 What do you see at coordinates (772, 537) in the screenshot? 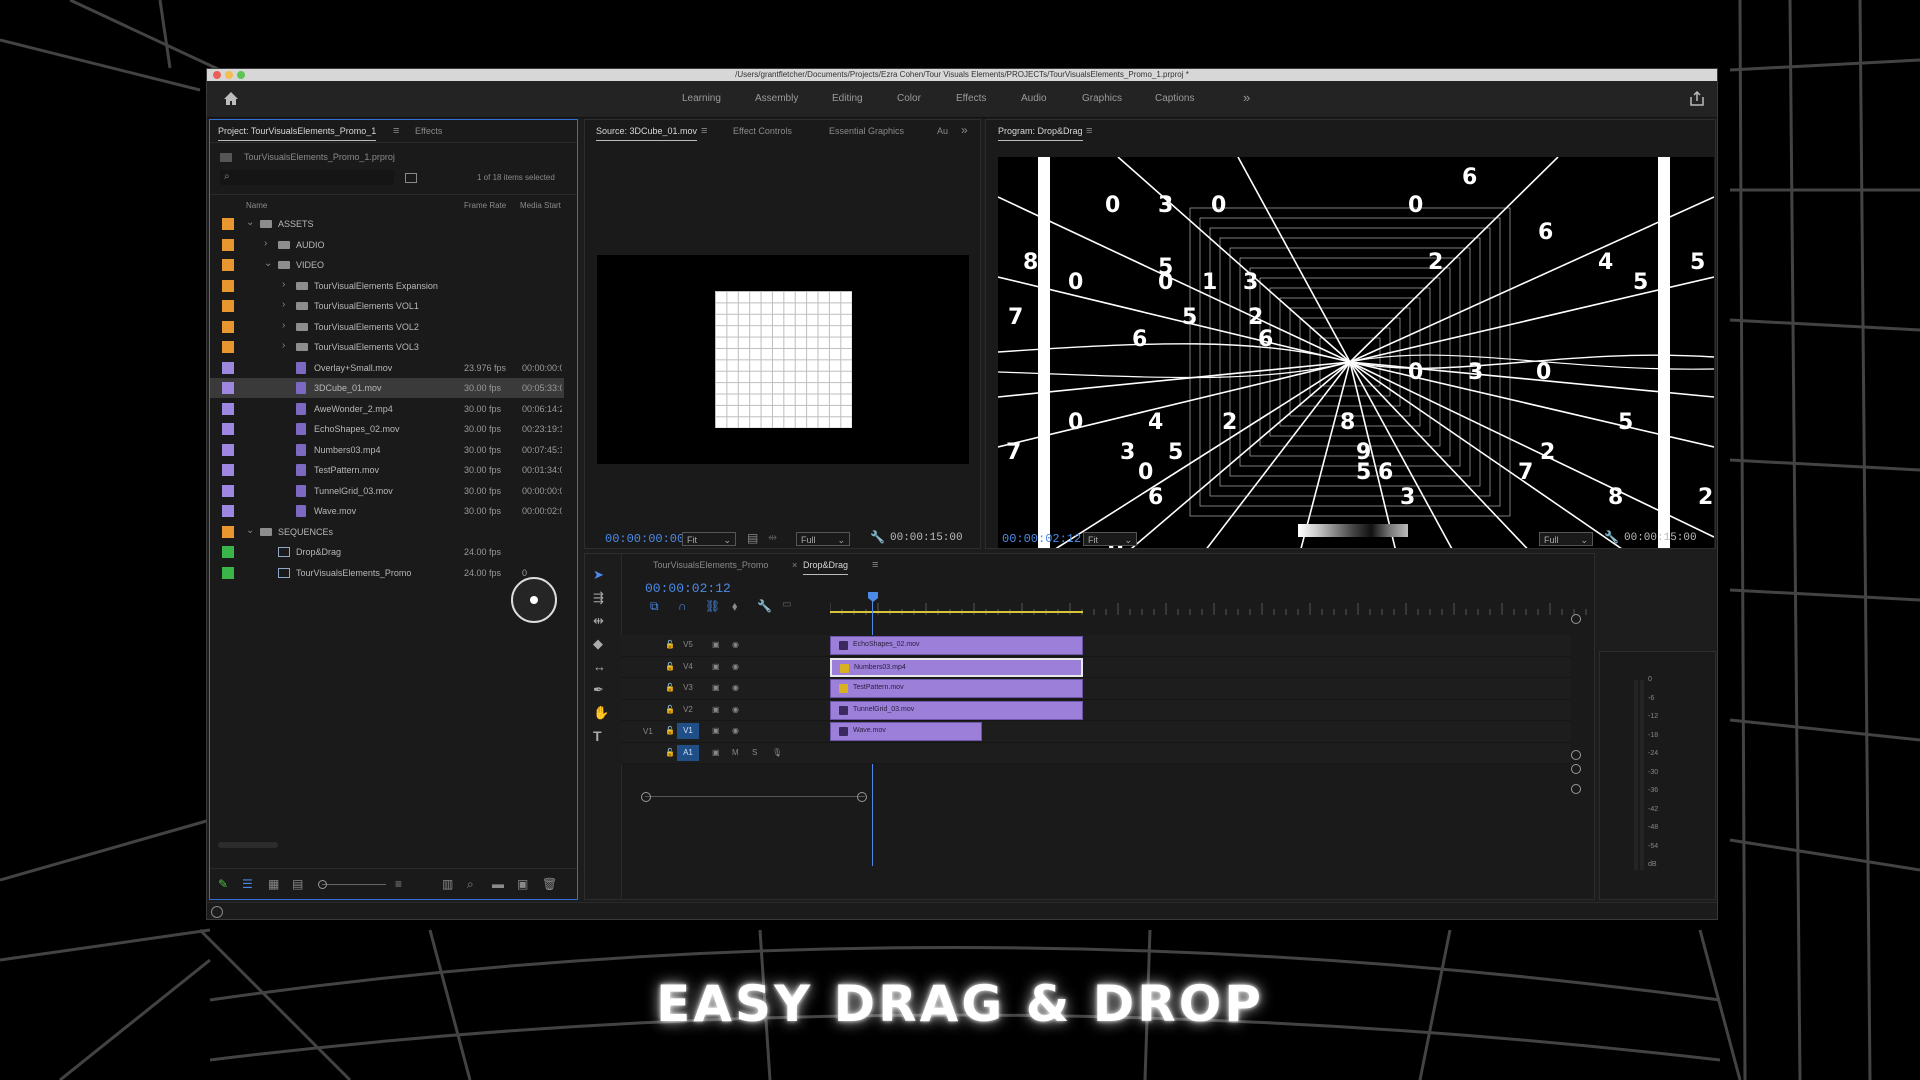
I see `source-drag-video-icon: ⇹` at bounding box center [772, 537].